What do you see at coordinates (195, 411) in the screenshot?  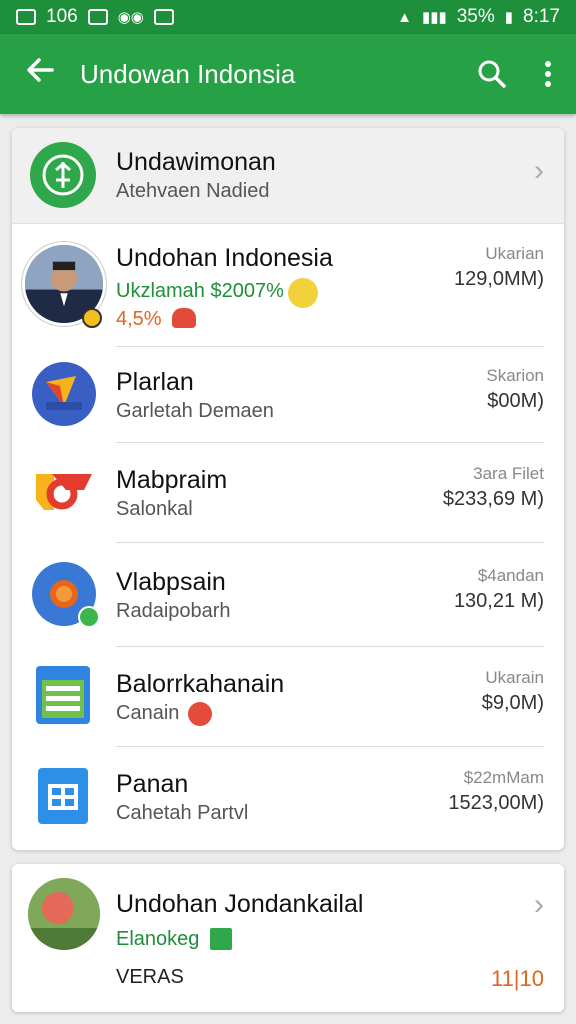 I see `item-sub: Garletah Demaen` at bounding box center [195, 411].